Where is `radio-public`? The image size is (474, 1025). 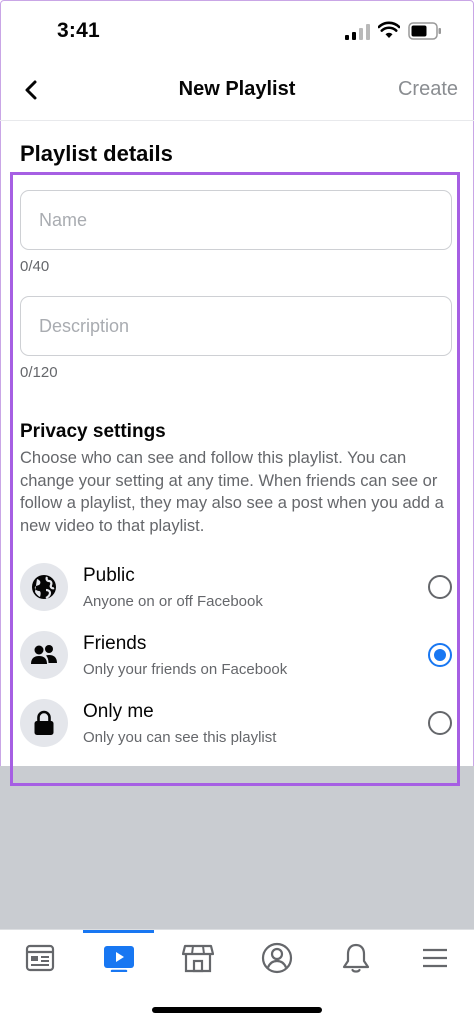
radio-public is located at coordinates (440, 587).